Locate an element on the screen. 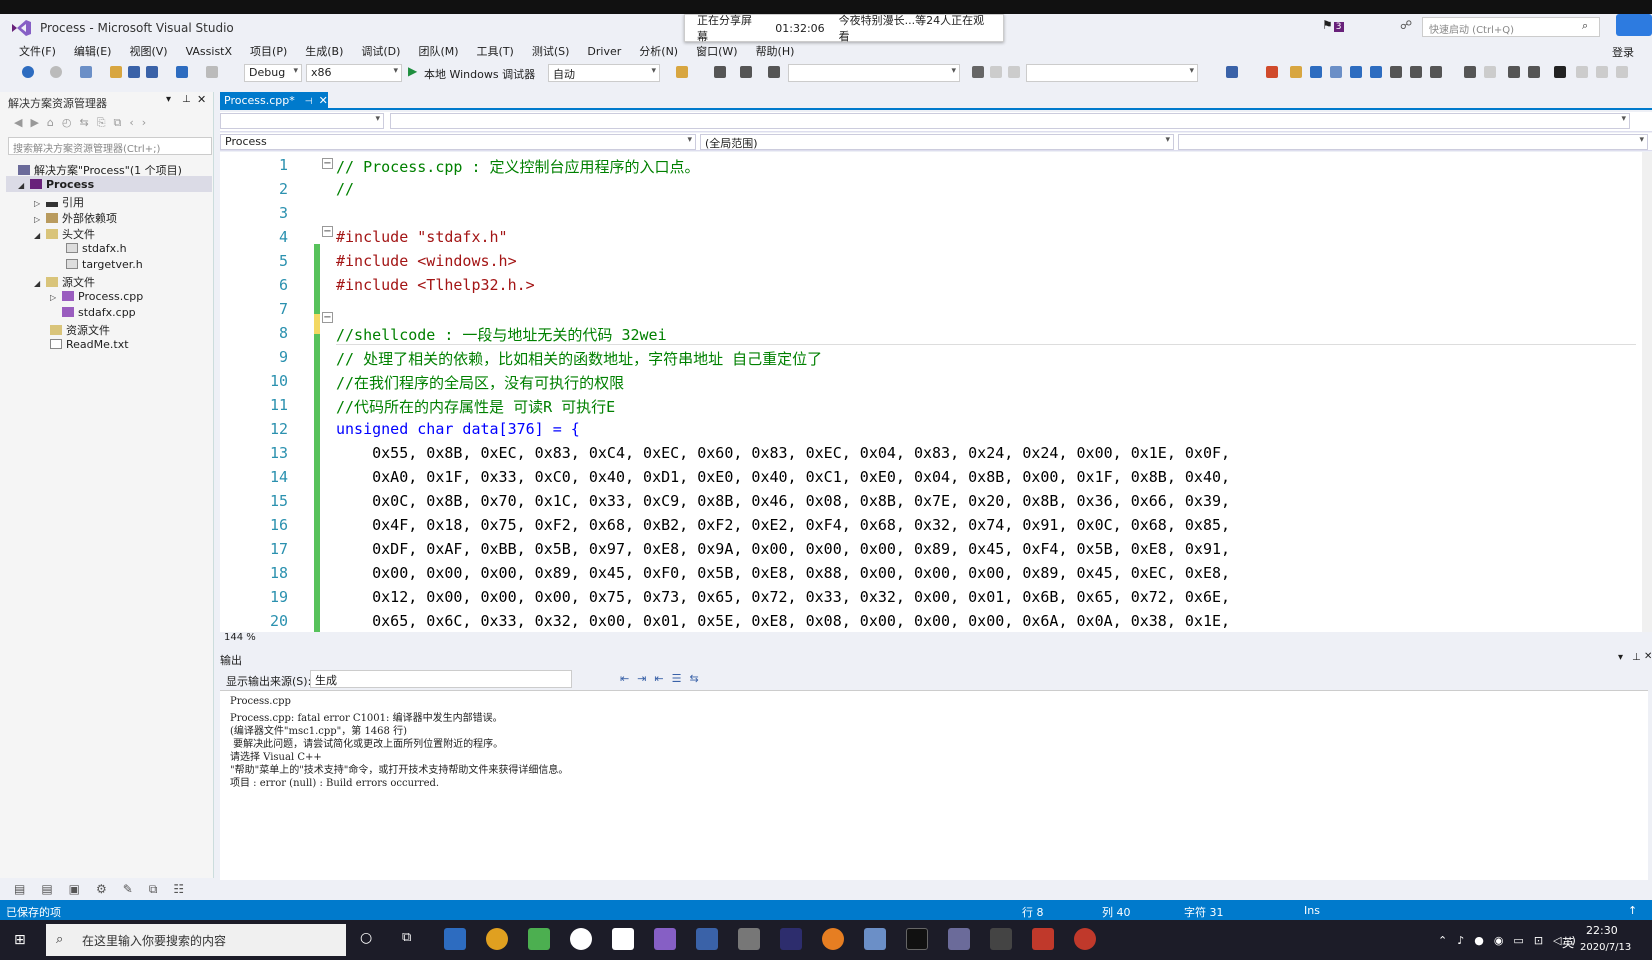 The image size is (1652, 960). menu-team: 团队(M) is located at coordinates (438, 52).